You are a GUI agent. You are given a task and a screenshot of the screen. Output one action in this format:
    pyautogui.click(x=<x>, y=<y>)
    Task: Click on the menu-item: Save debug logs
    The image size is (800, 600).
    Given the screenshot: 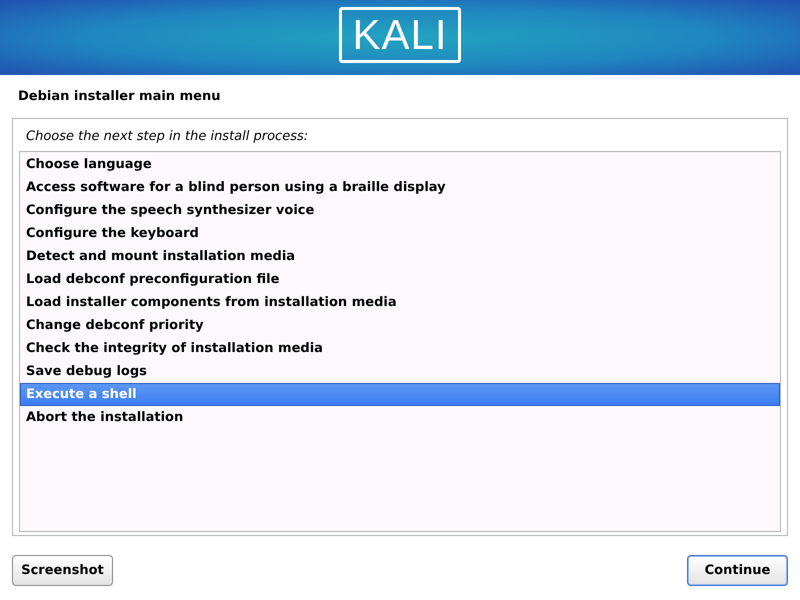 What is the action you would take?
    pyautogui.click(x=400, y=371)
    